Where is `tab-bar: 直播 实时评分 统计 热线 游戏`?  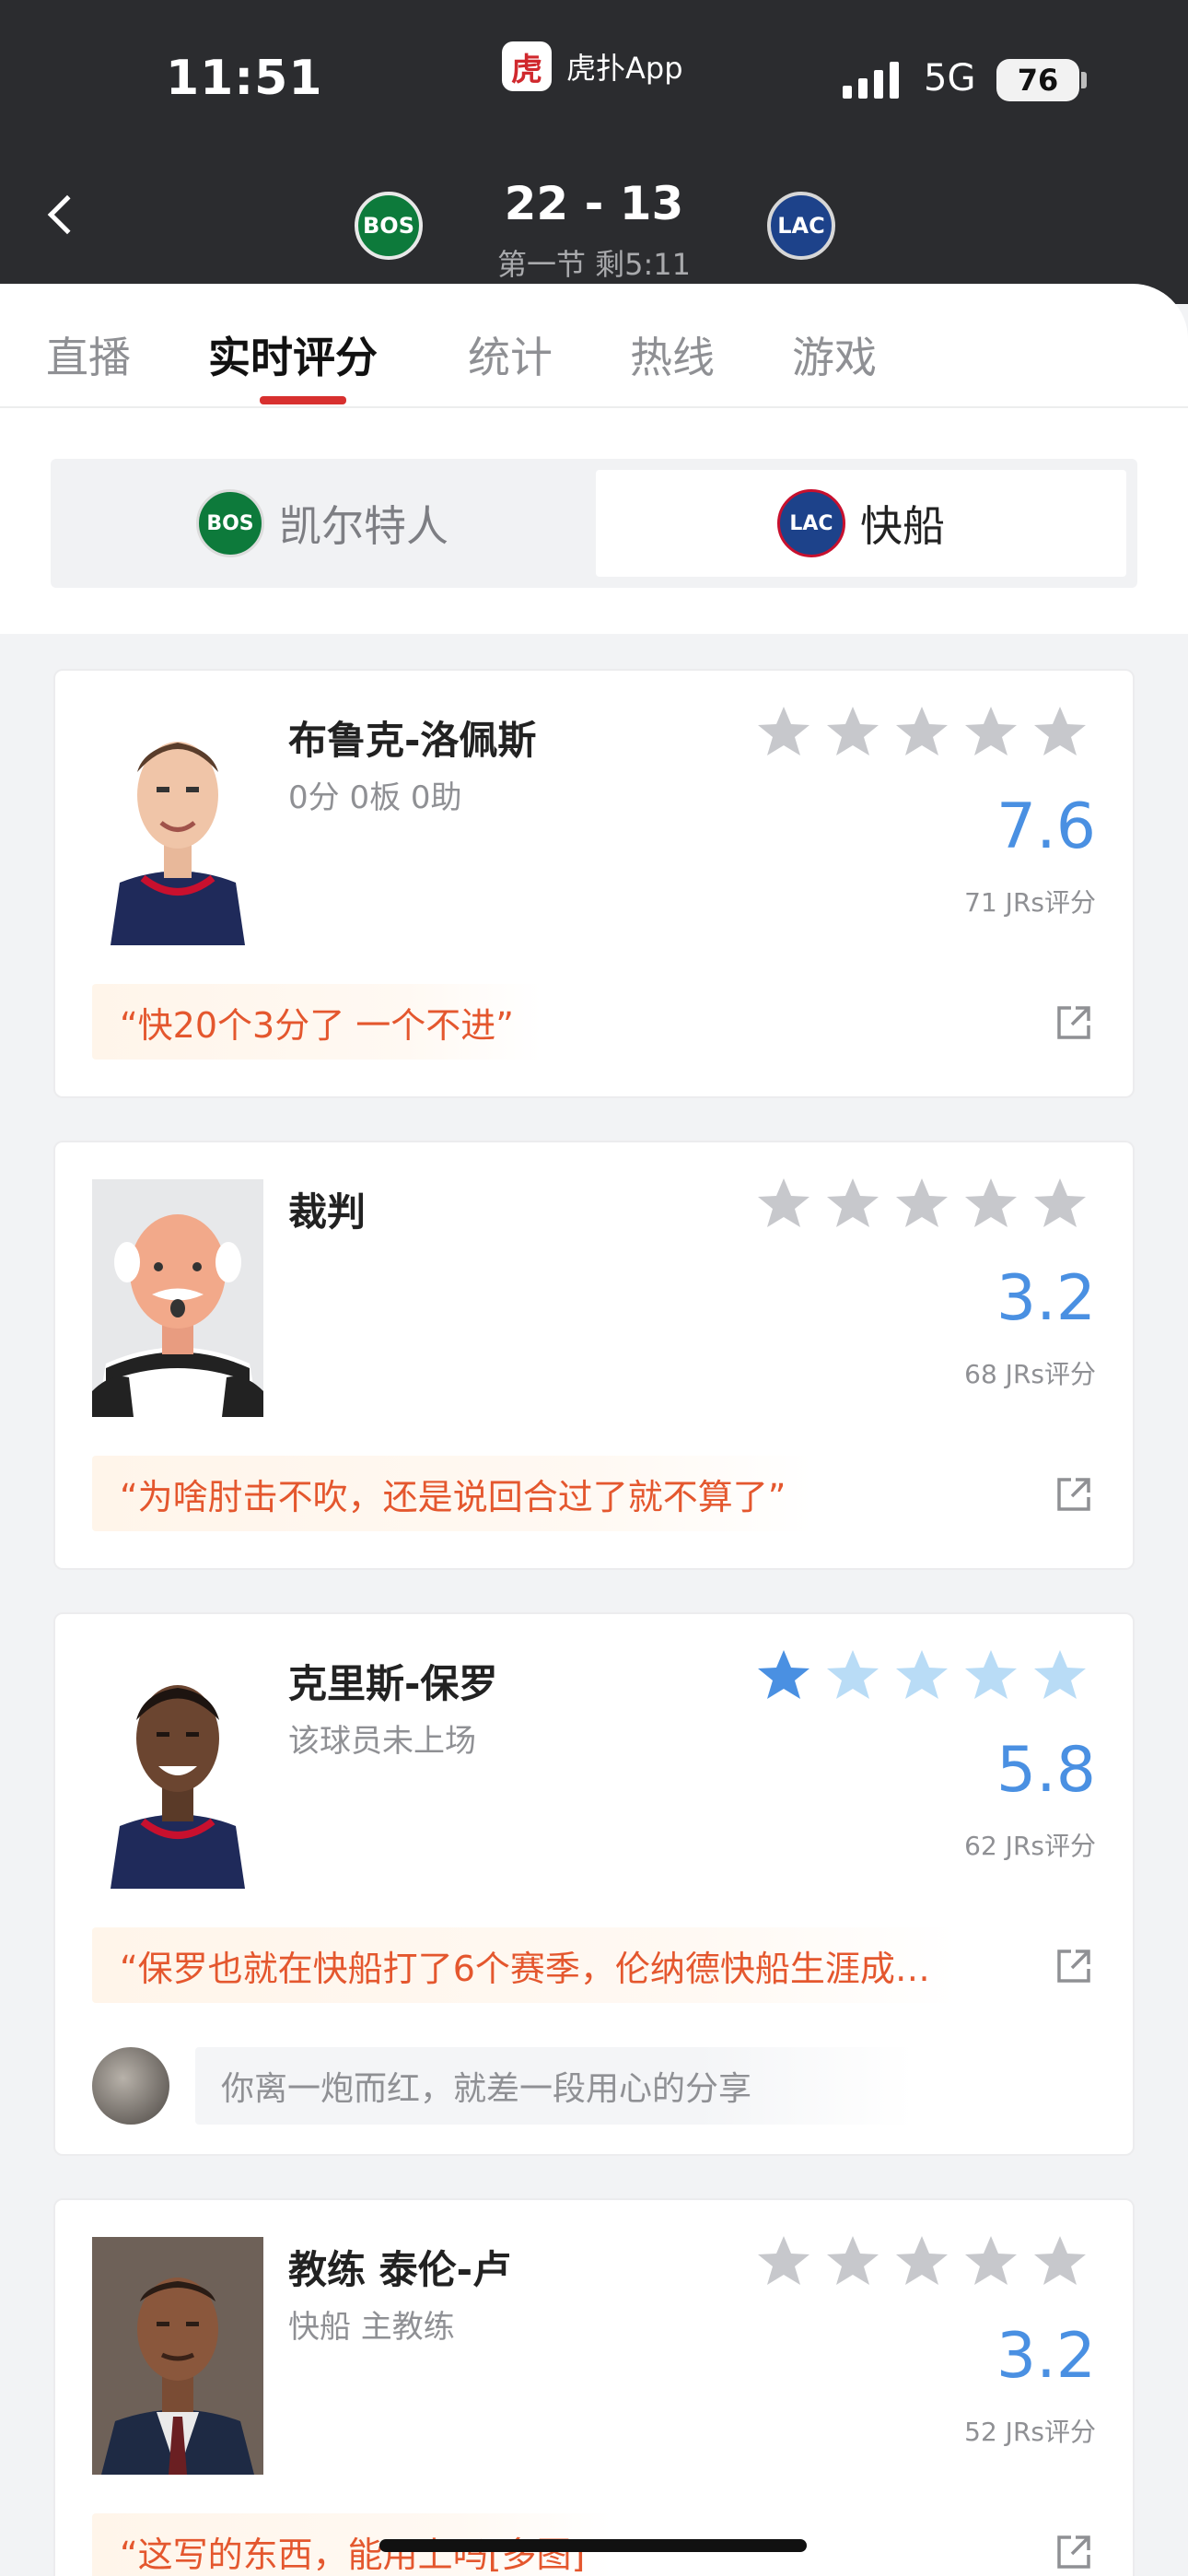
tab-bar: 直播 实时评分 统计 热线 游戏 is located at coordinates (594, 346).